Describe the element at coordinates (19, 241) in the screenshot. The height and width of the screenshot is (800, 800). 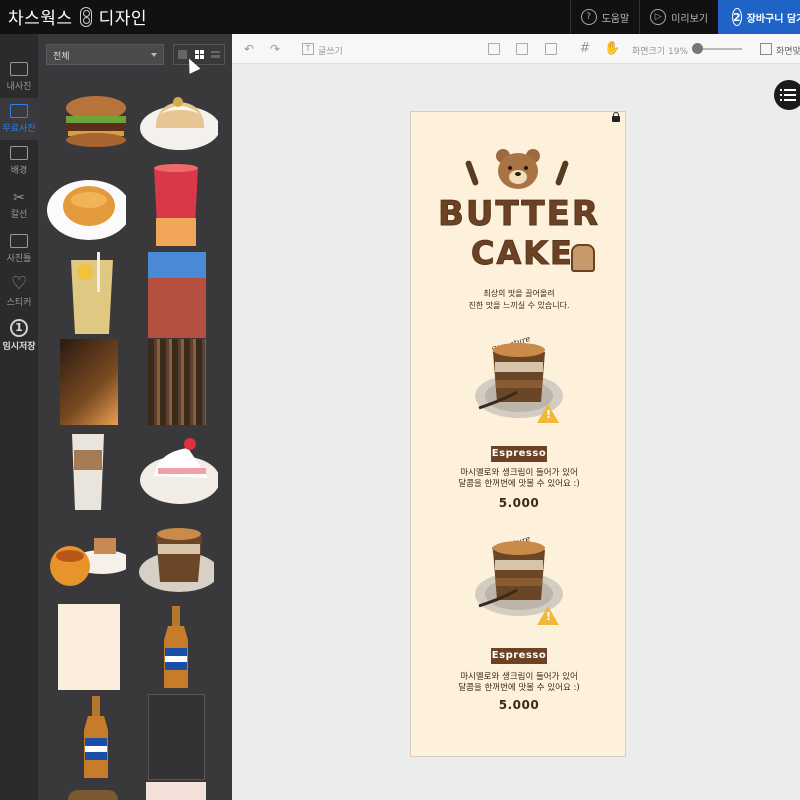
I see `frame-icon` at that location.